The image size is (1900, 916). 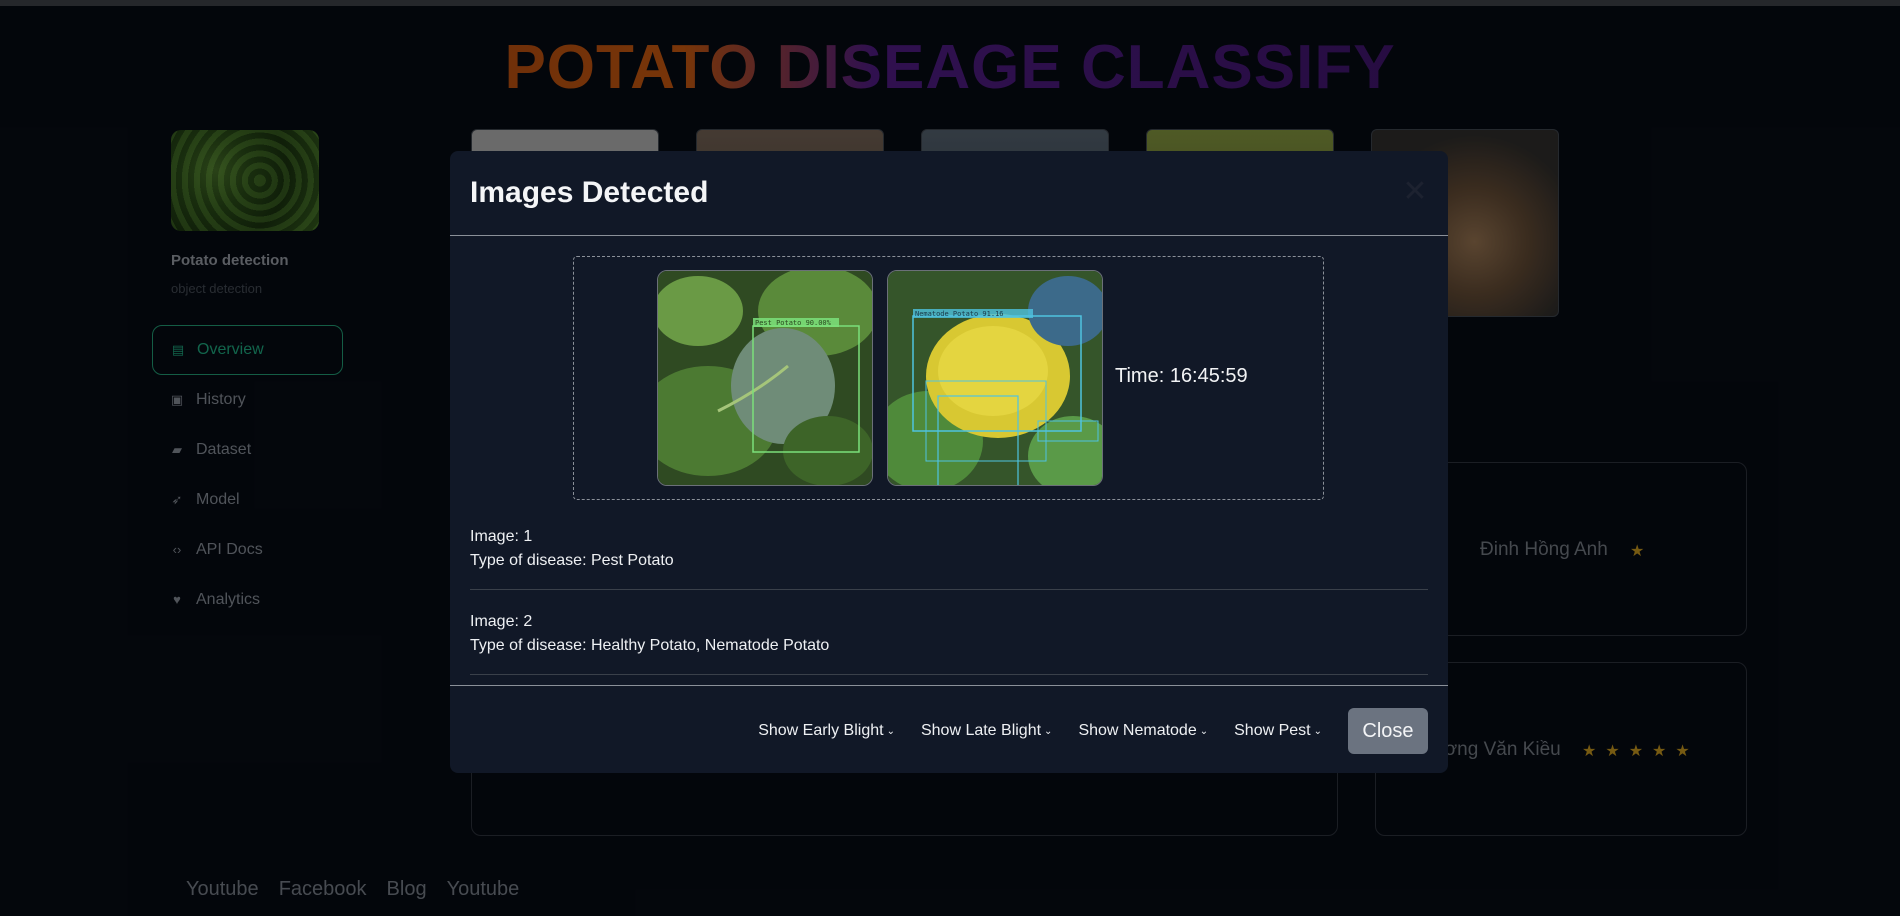 What do you see at coordinates (589, 192) in the screenshot?
I see `modal-title: Images Detected` at bounding box center [589, 192].